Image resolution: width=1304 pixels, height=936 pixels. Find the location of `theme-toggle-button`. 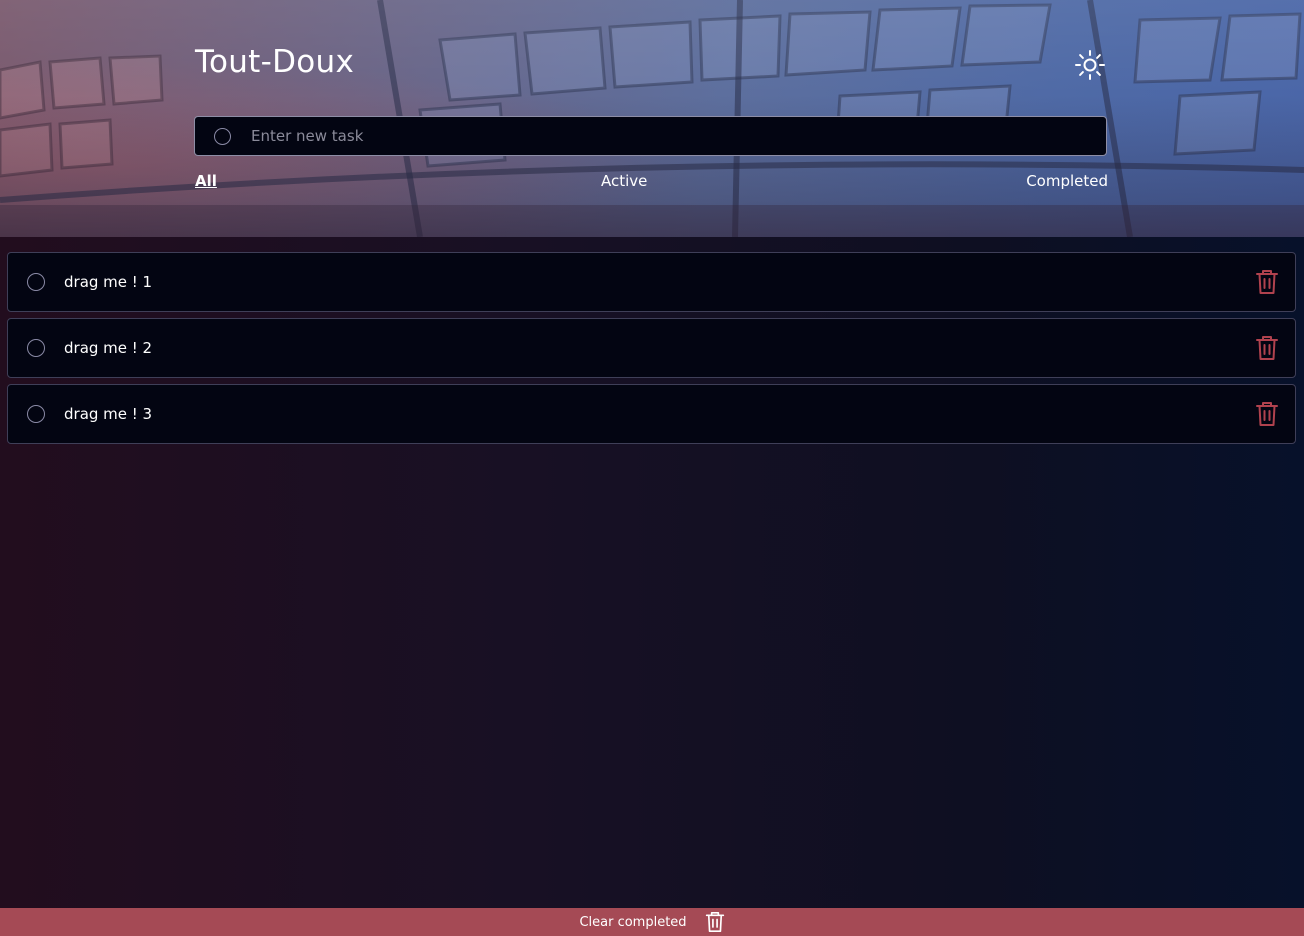

theme-toggle-button is located at coordinates (1090, 65).